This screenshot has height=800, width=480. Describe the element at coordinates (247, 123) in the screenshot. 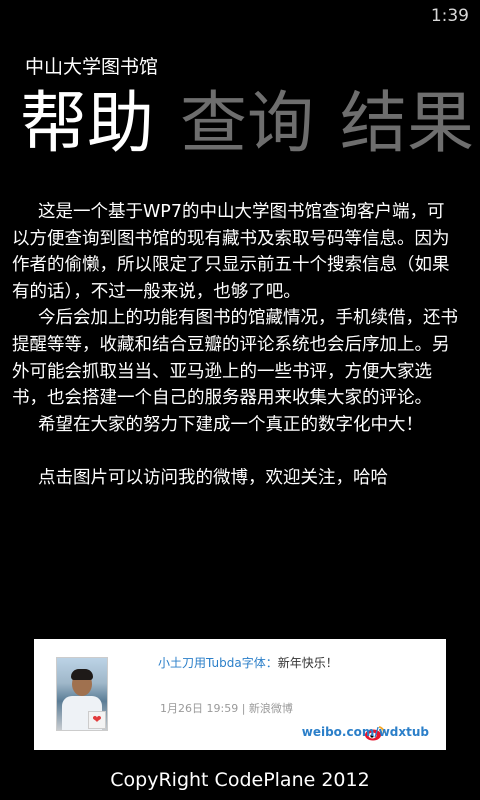

I see `pivot-tab-search: 查询` at that location.